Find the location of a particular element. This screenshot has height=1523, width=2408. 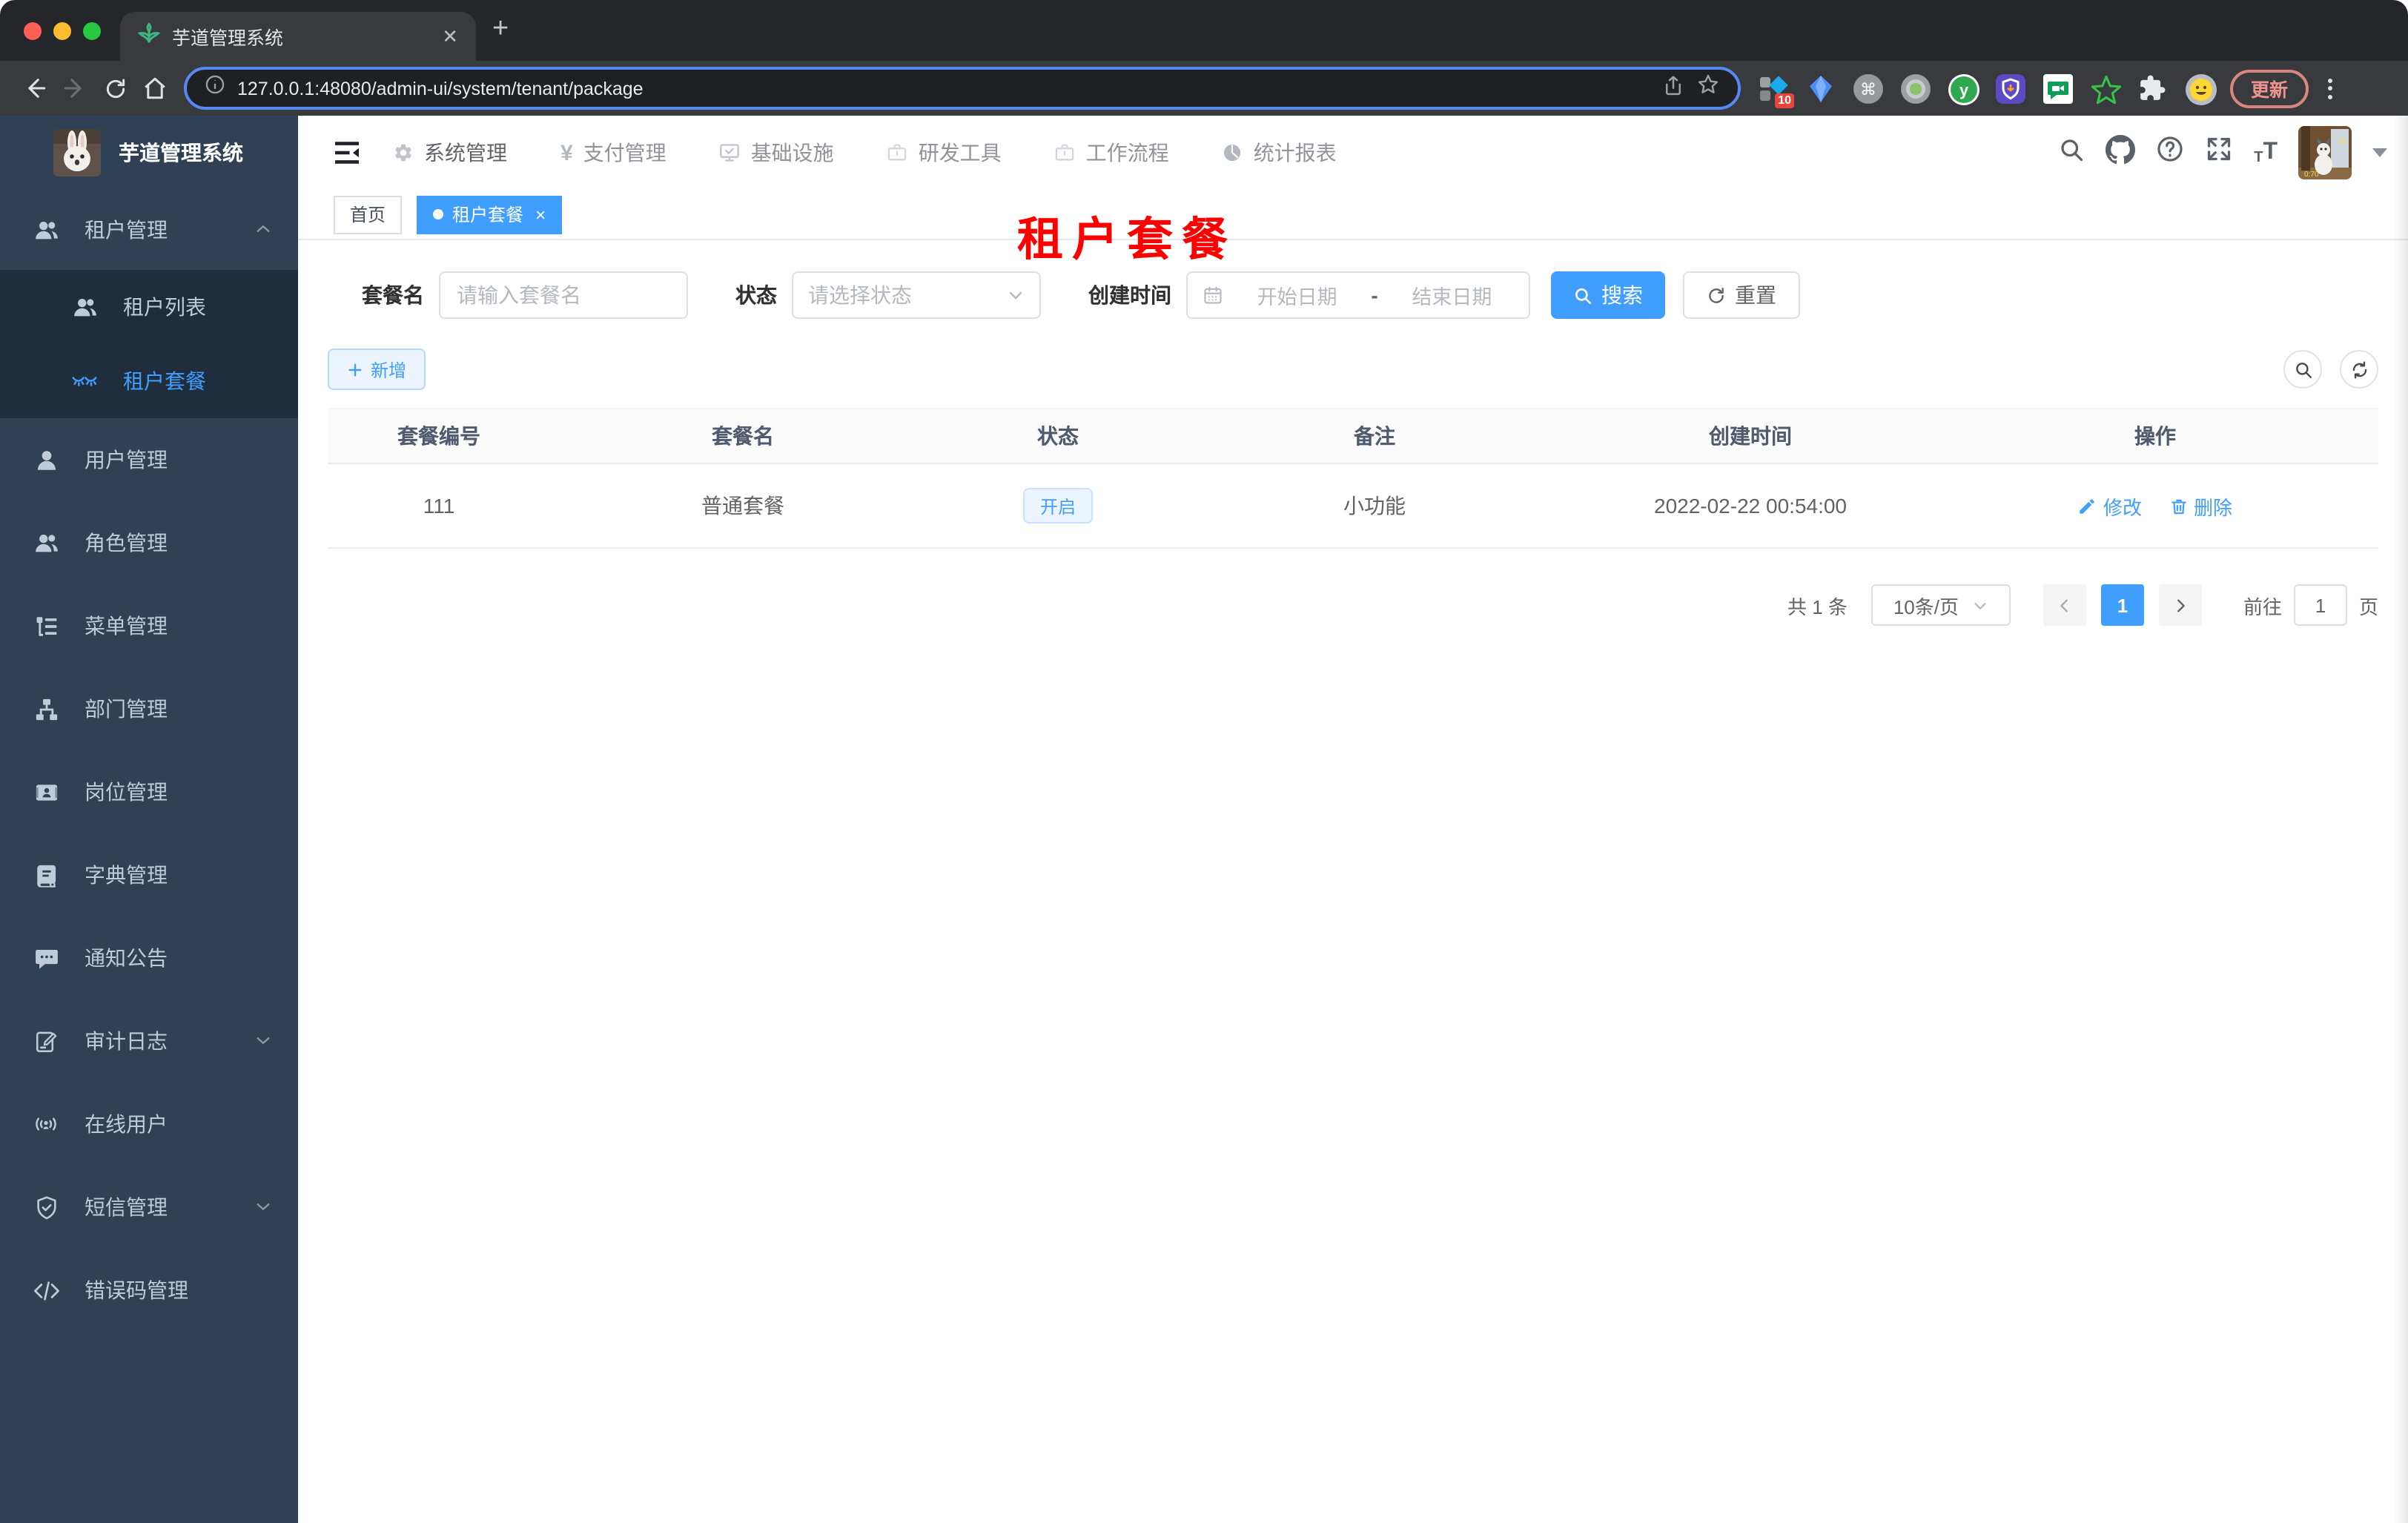

new-tab-button: + is located at coordinates (500, 30).